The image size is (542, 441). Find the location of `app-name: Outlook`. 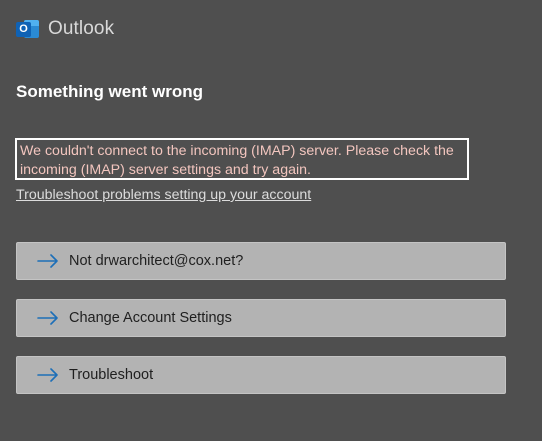

app-name: Outlook is located at coordinates (81, 28).